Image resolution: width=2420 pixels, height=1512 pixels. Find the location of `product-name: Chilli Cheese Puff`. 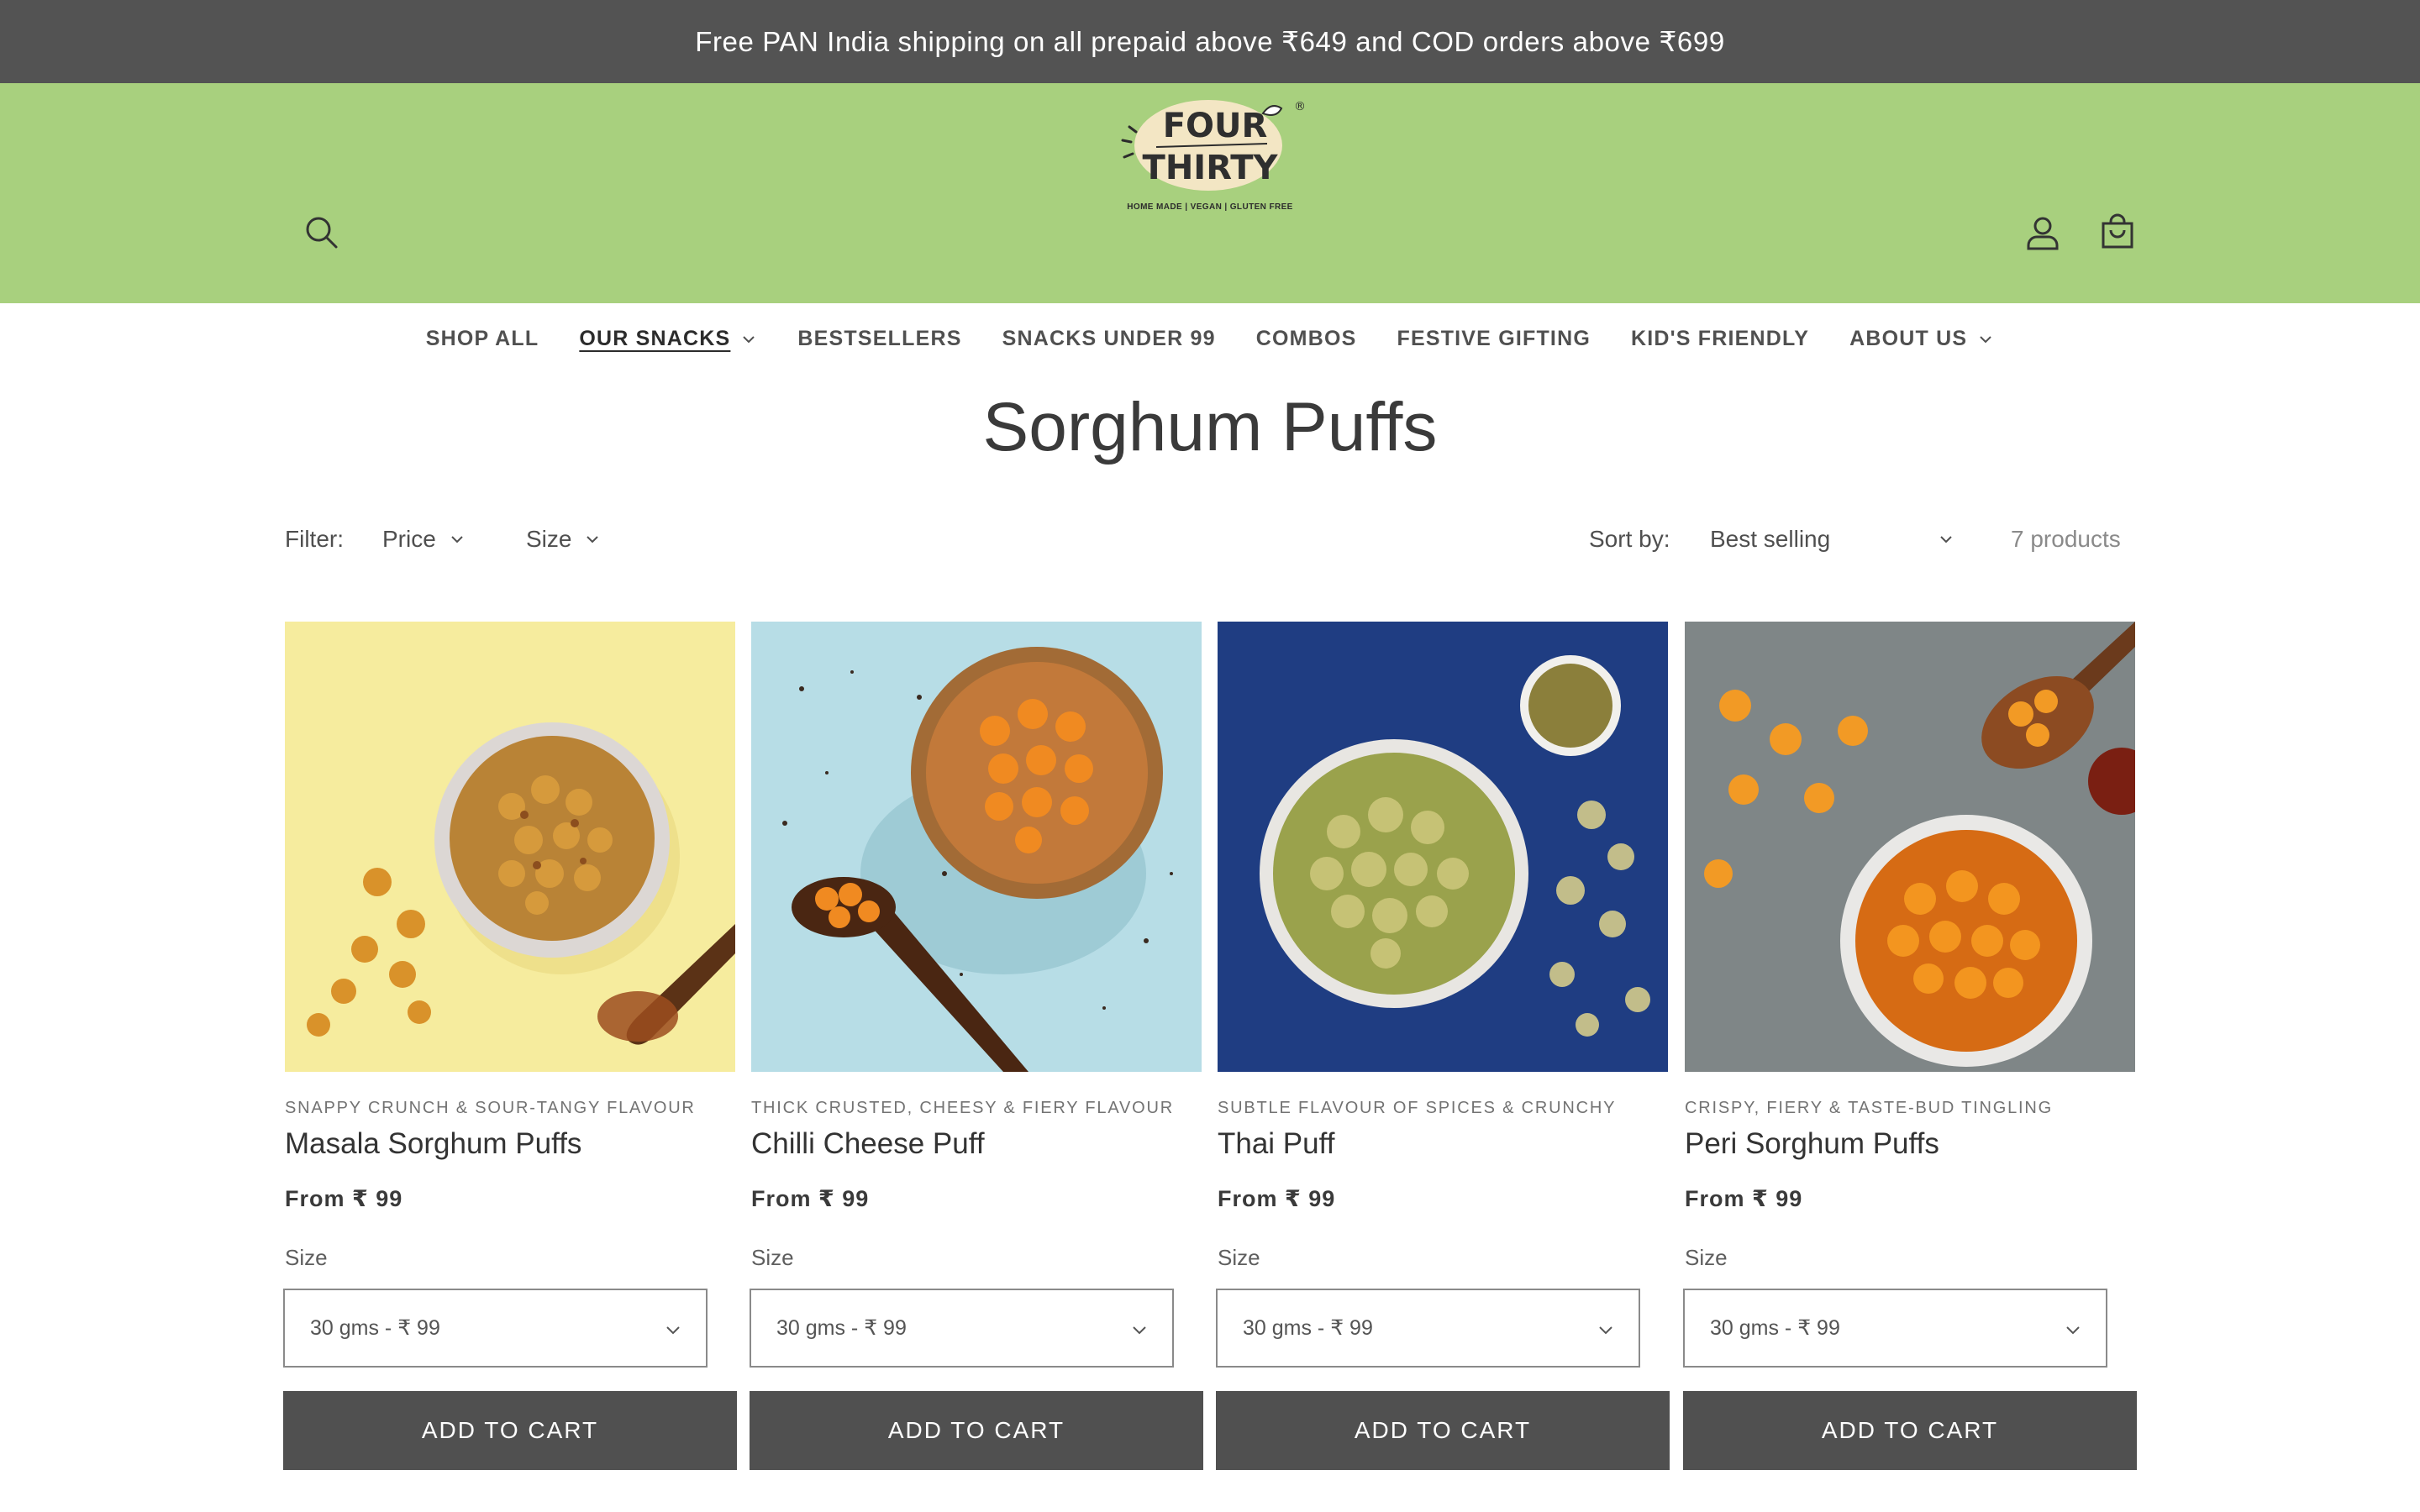

product-name: Chilli Cheese Puff is located at coordinates (868, 1144).